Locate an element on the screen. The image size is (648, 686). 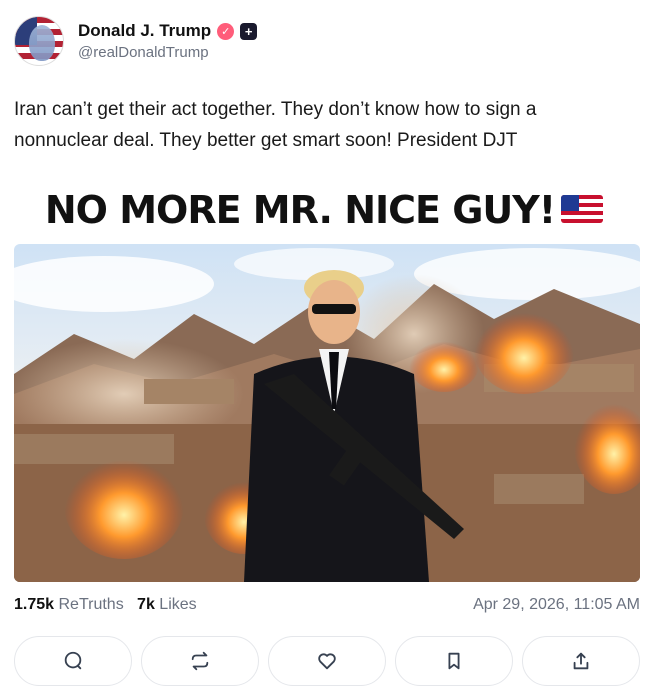
action-bar is located at coordinates (327, 661).